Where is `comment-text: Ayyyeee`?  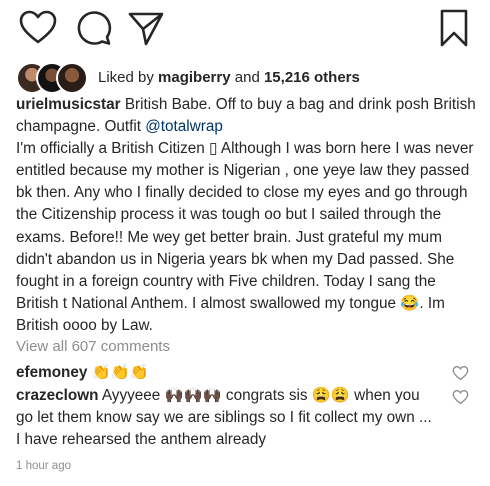 comment-text: Ayyyeee is located at coordinates (133, 395).